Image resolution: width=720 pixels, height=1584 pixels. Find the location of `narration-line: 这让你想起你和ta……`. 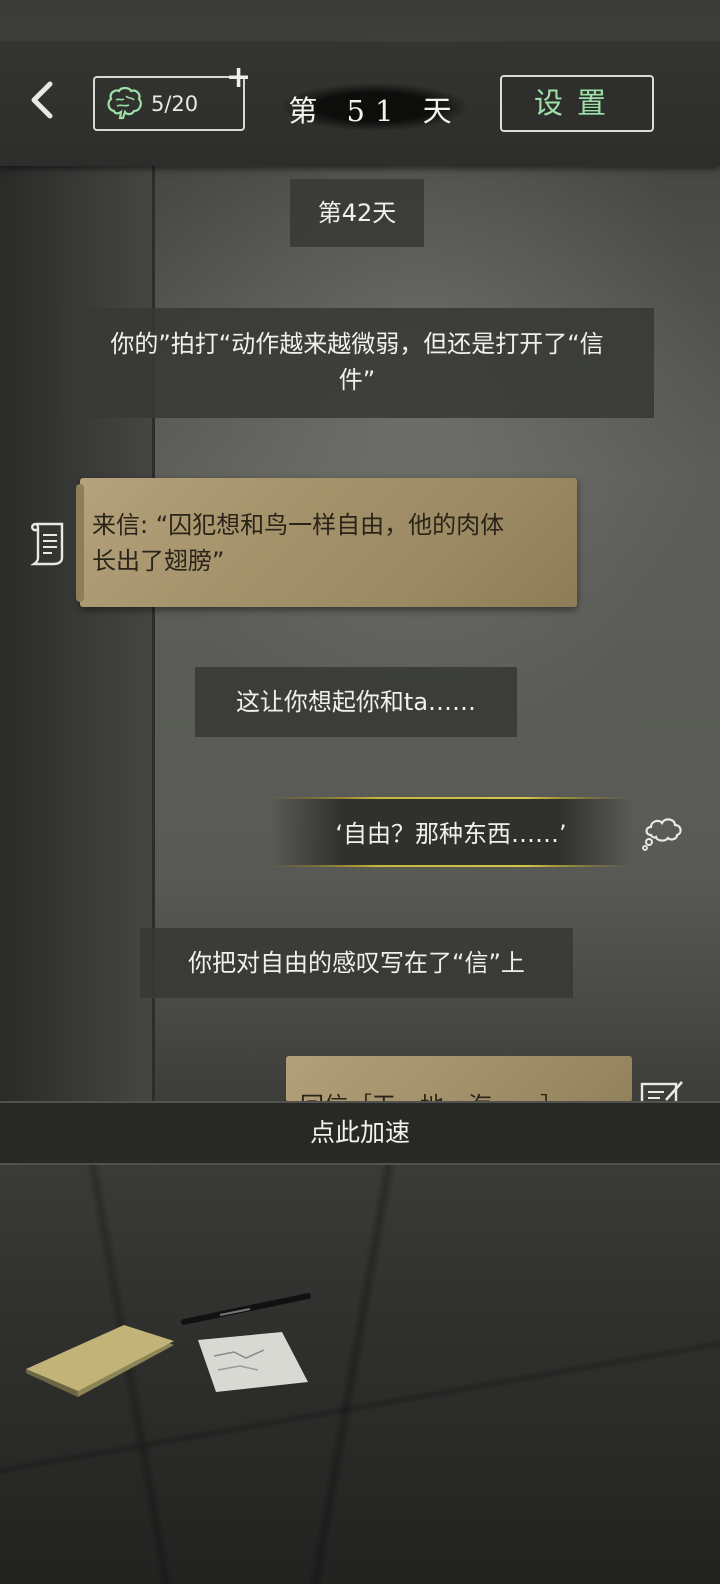

narration-line: 这让你想起你和ta…… is located at coordinates (356, 702).